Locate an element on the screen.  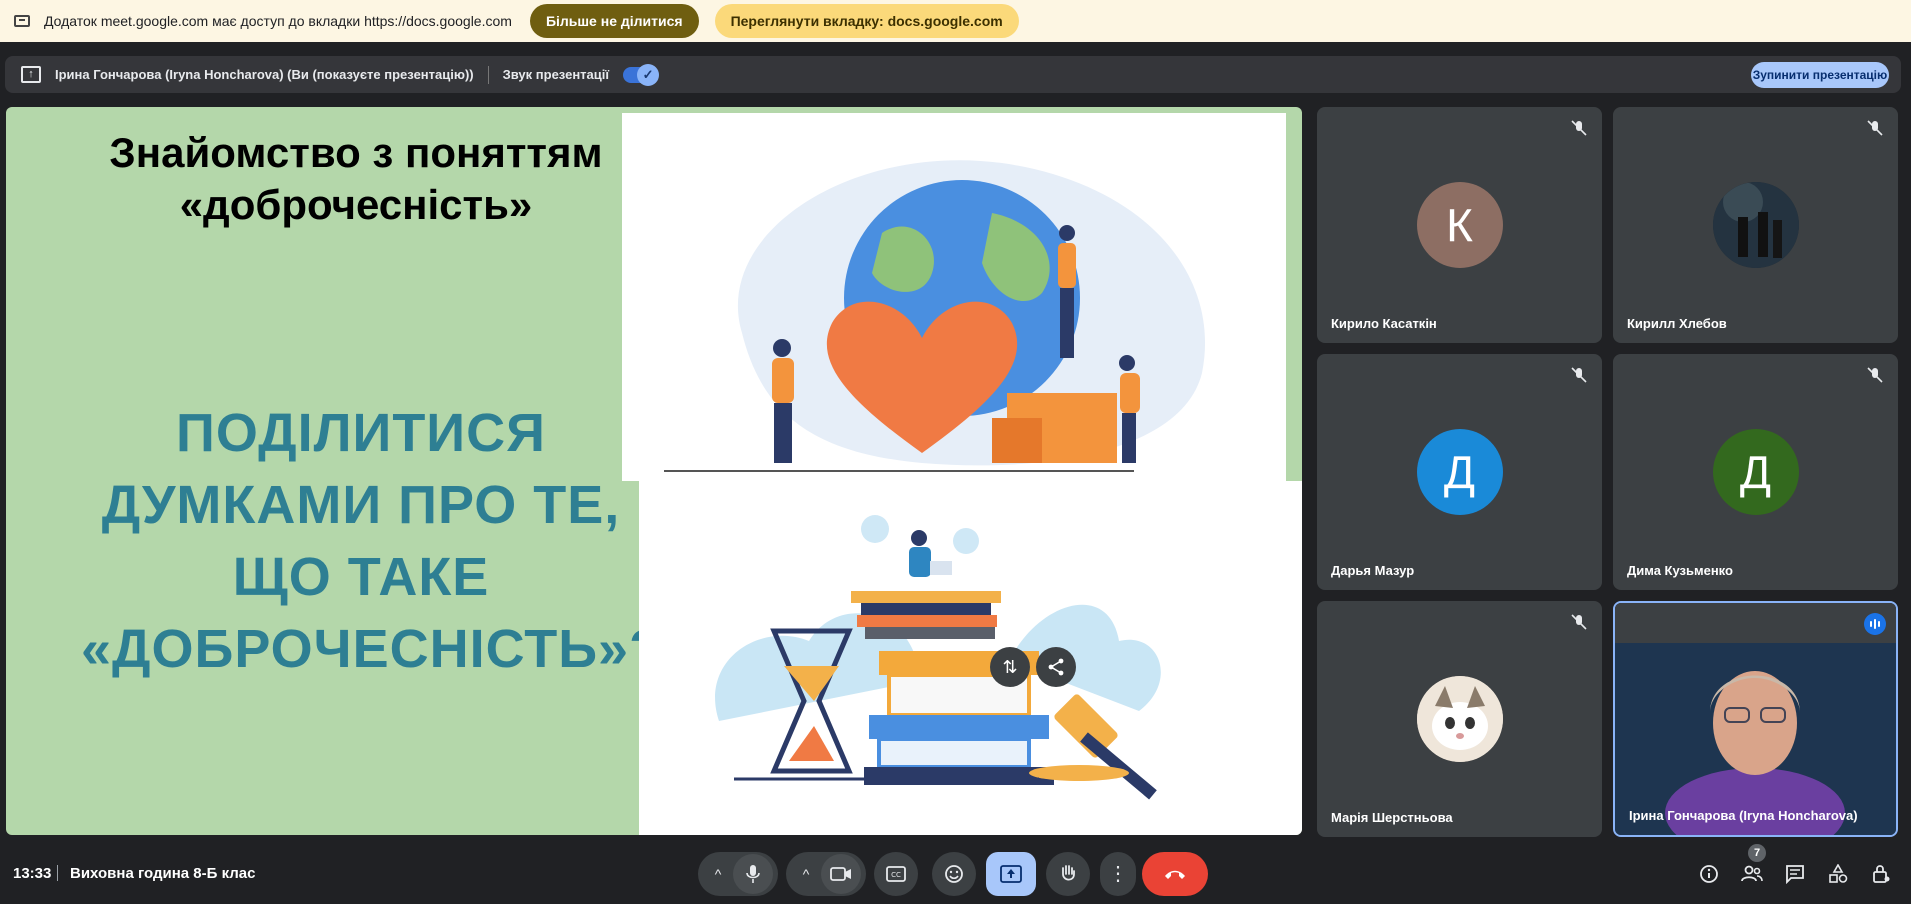
meeting-title: Виховна година 8-Б клас is located at coordinates (163, 873).